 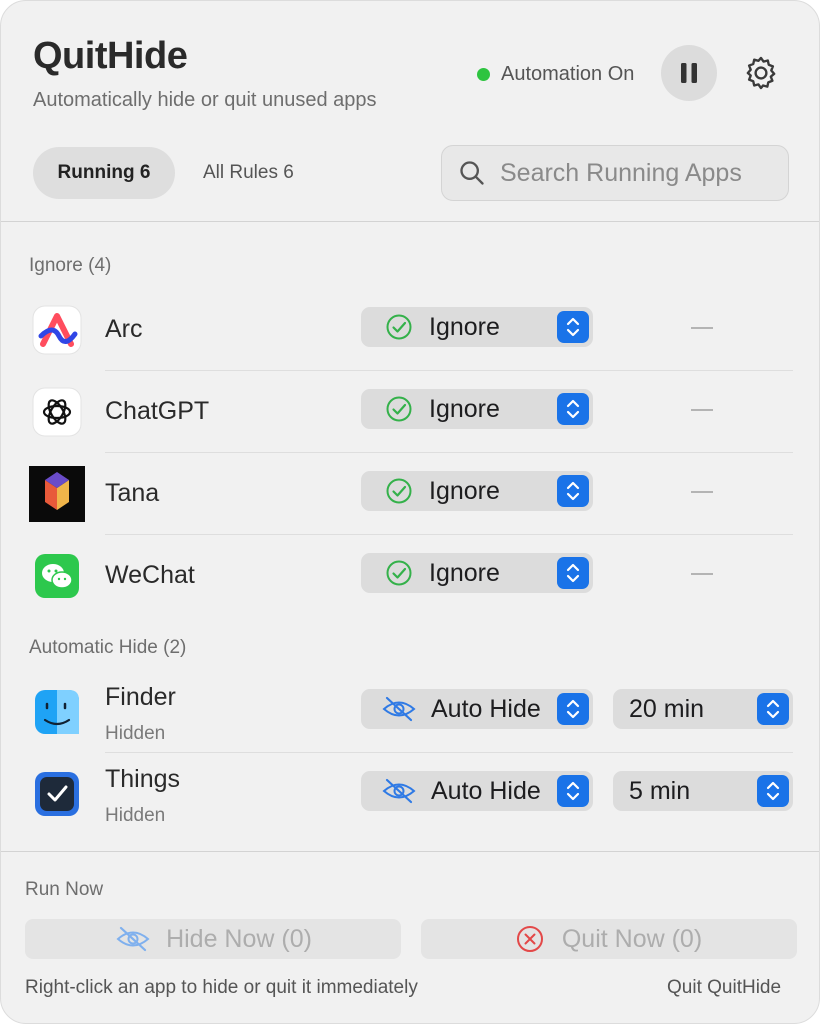 I want to click on app-subtitle: Automatically hide or quit unused apps, so click(x=205, y=100).